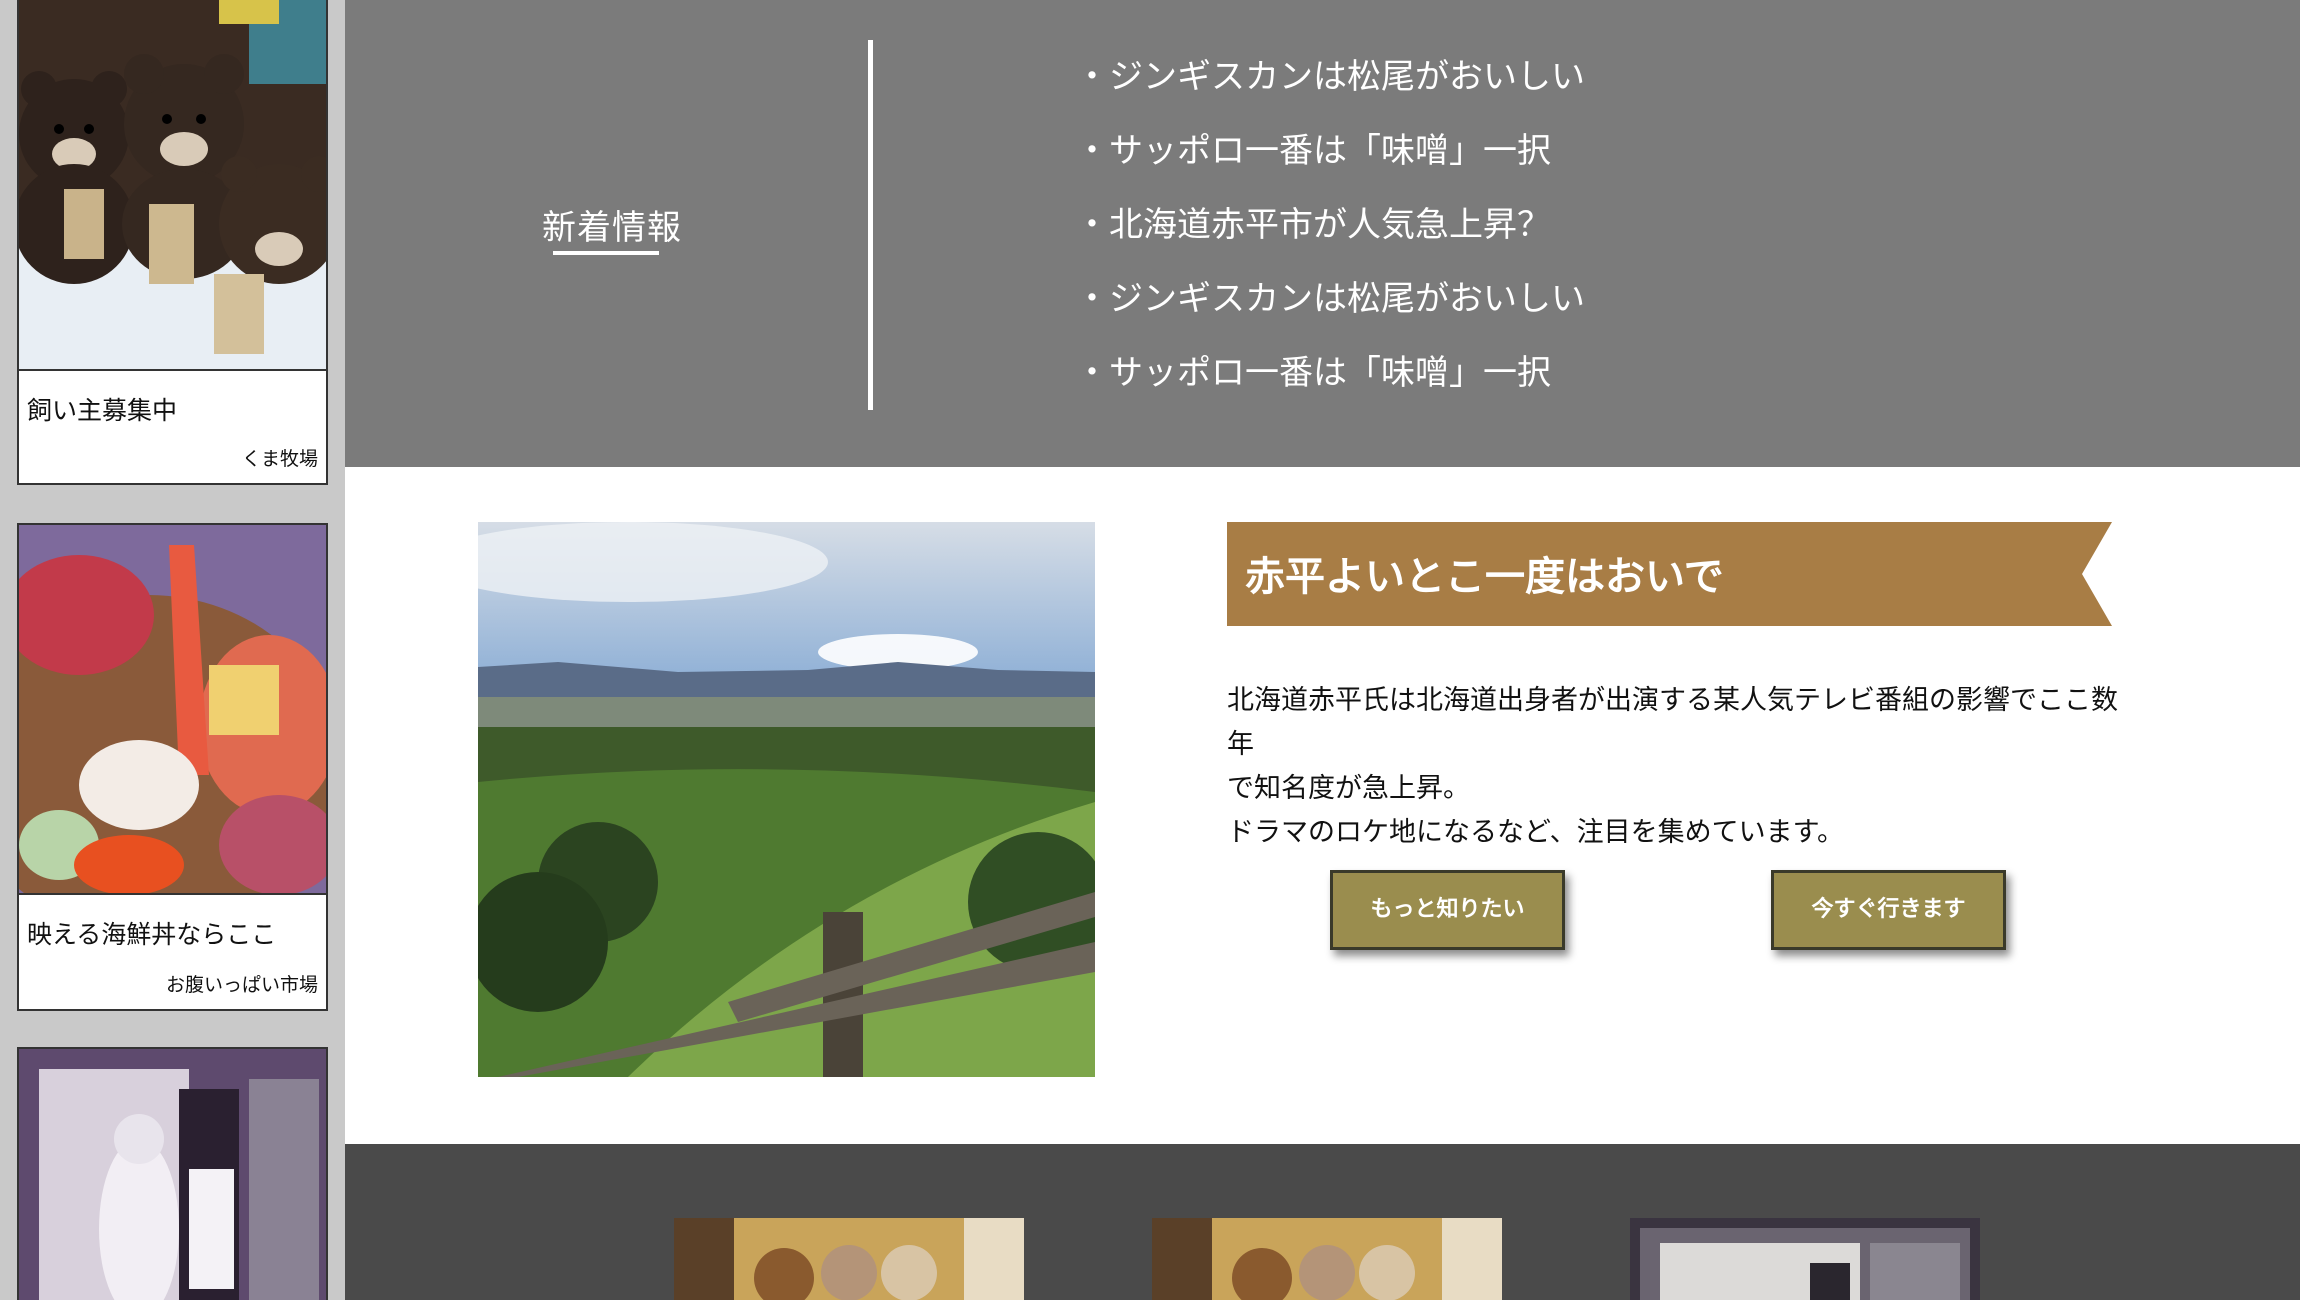 The image size is (2300, 1300). What do you see at coordinates (172, 185) in the screenshot?
I see `bears-photo` at bounding box center [172, 185].